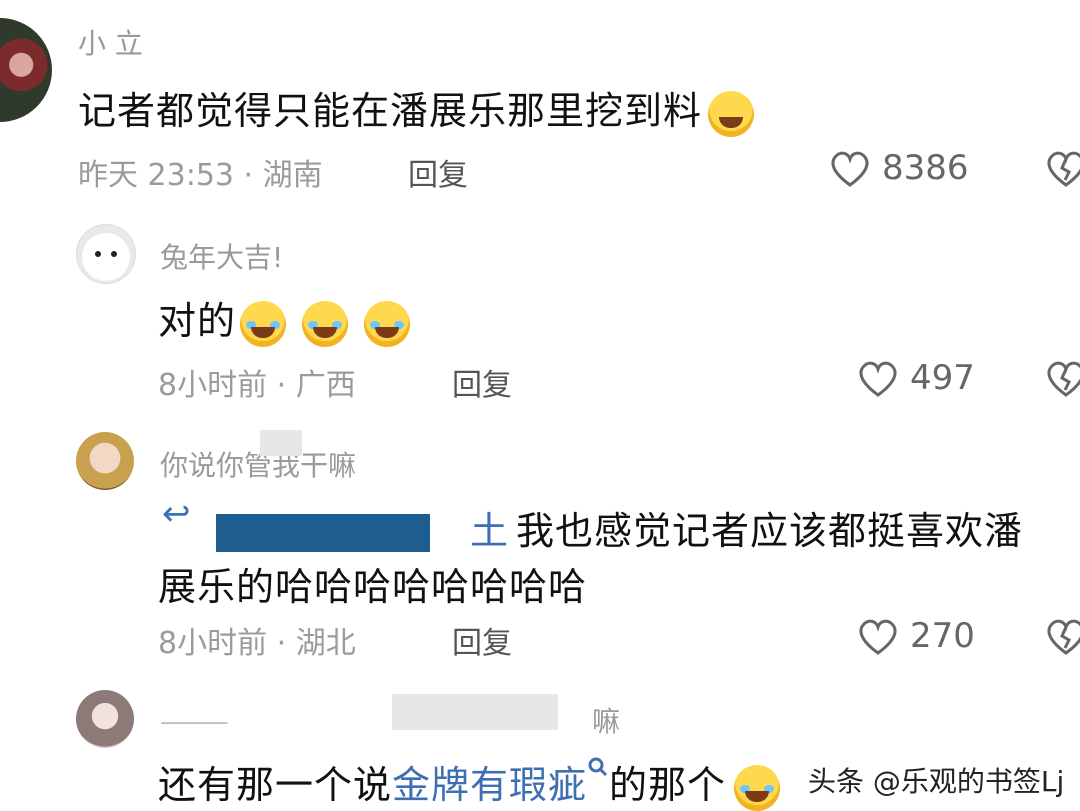 The image size is (1080, 811). What do you see at coordinates (598, 767) in the screenshot?
I see `search-icon` at bounding box center [598, 767].